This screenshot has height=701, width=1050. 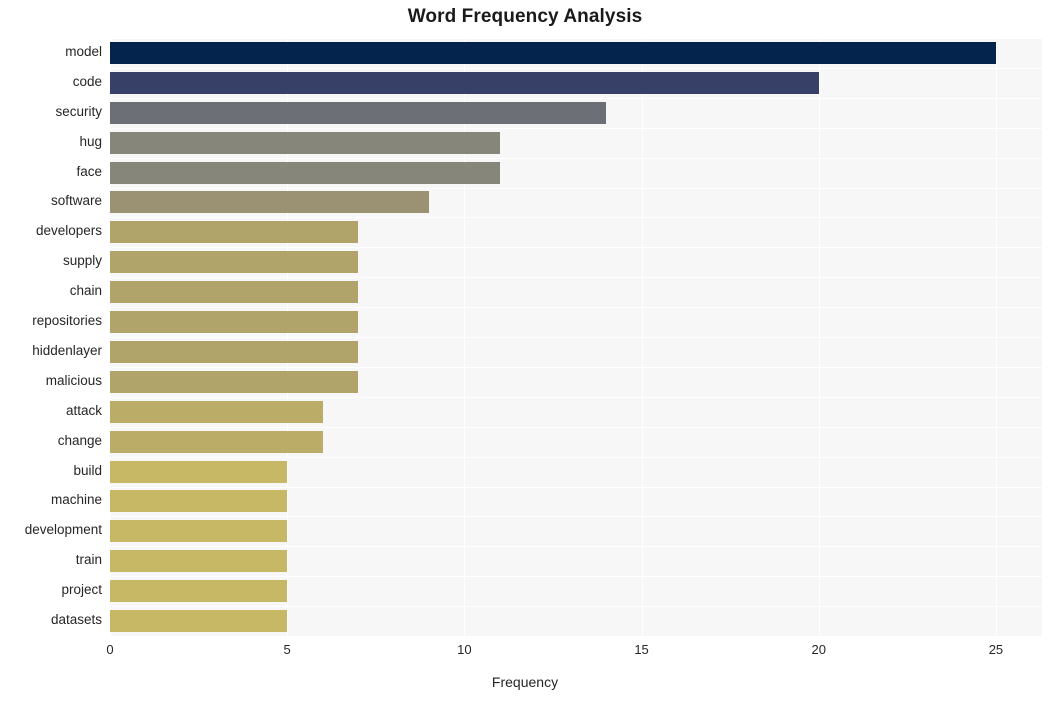 What do you see at coordinates (67, 350) in the screenshot?
I see `y-axis-tick-label: hiddenlayer` at bounding box center [67, 350].